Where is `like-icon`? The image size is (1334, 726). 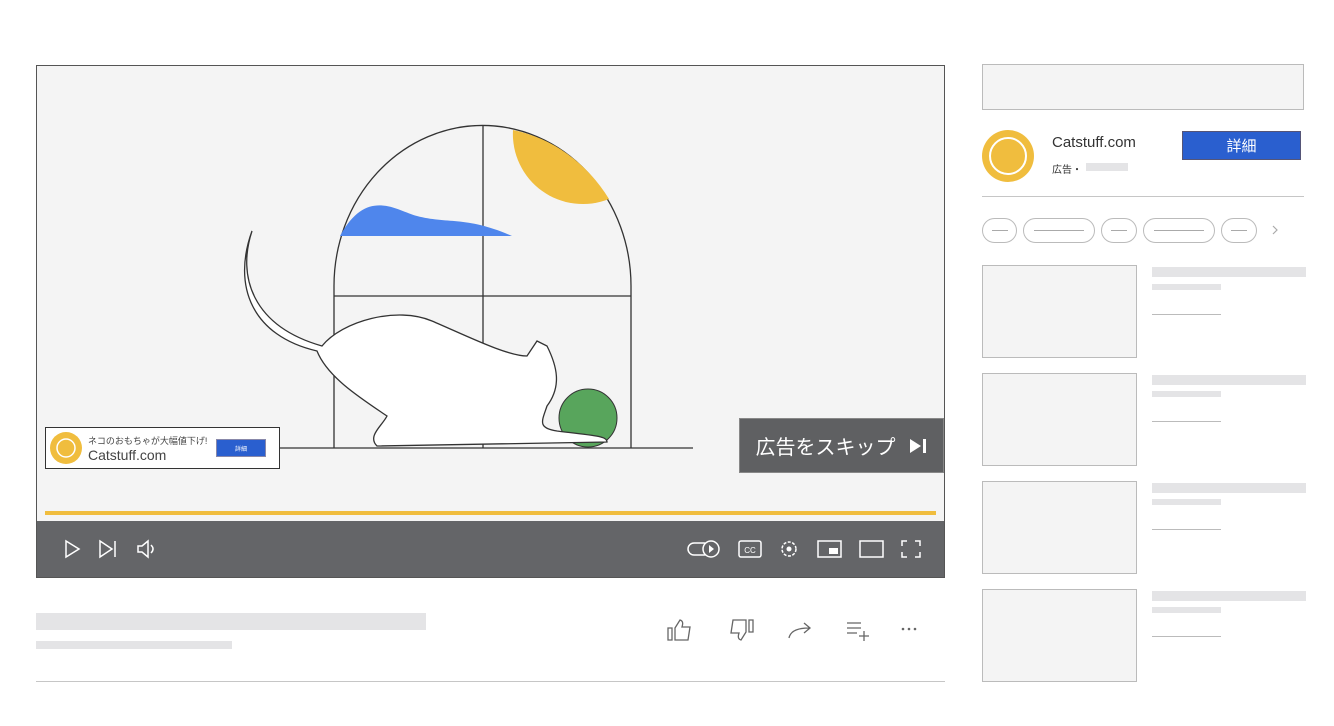 like-icon is located at coordinates (680, 630).